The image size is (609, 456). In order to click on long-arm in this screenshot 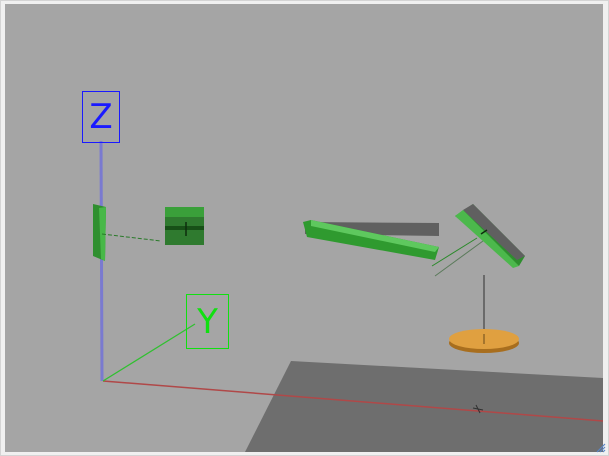, I will do `click(371, 240)`.